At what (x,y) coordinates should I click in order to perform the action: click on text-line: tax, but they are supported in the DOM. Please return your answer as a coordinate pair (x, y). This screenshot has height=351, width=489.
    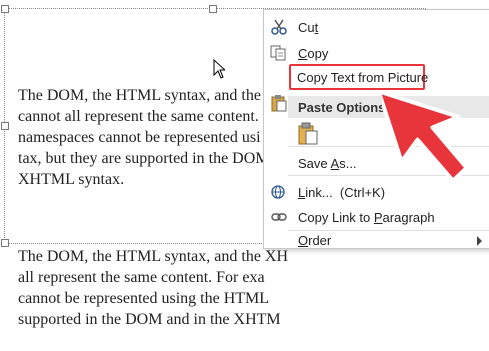
    Looking at the image, I should click on (144, 158).